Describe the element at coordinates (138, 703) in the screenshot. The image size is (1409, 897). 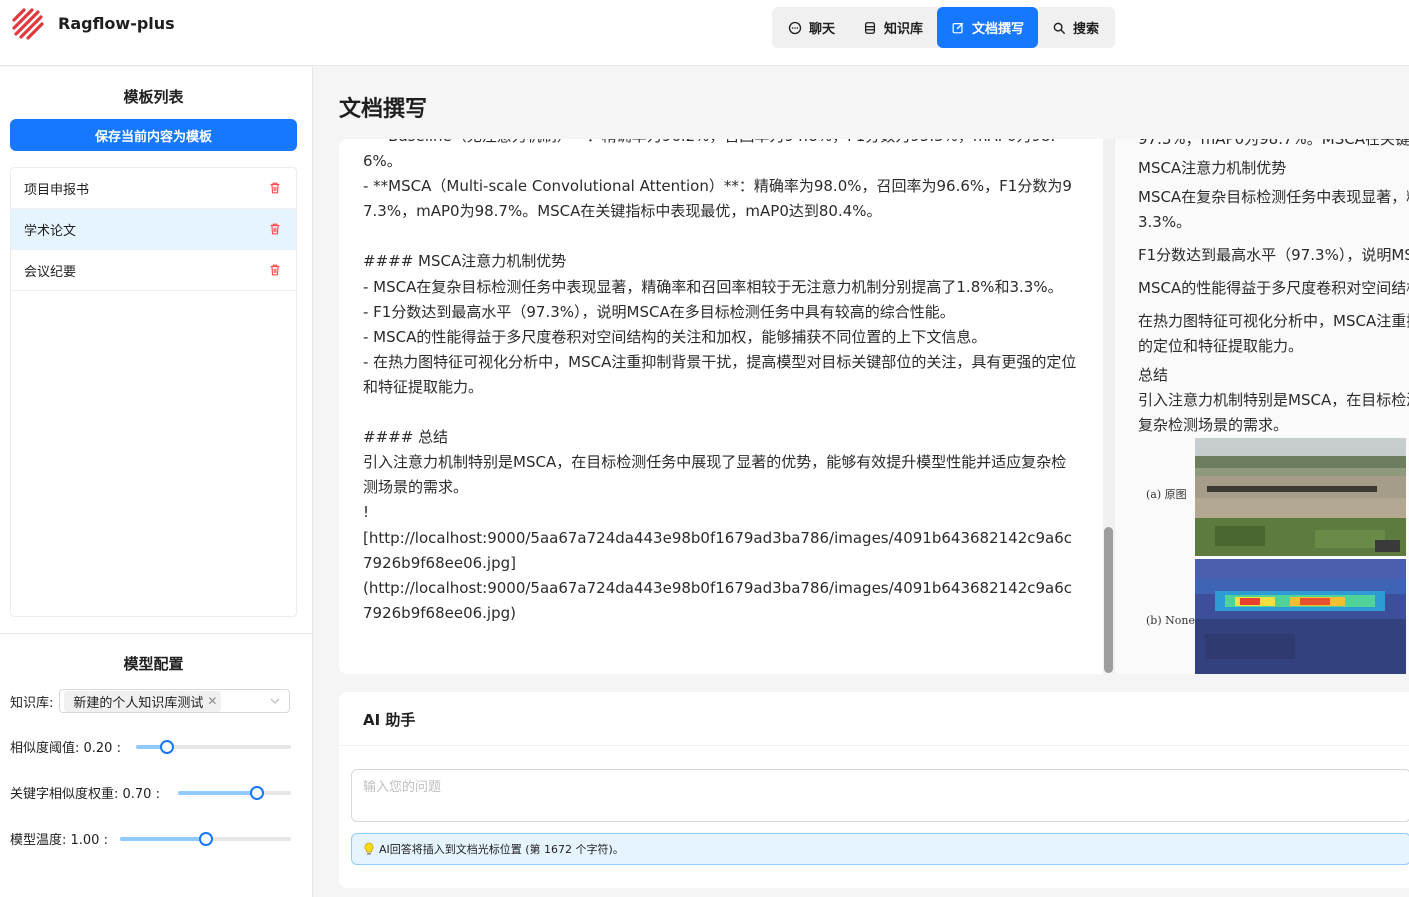
I see `kb-tag-label: 新建的个人知识库测试` at that location.